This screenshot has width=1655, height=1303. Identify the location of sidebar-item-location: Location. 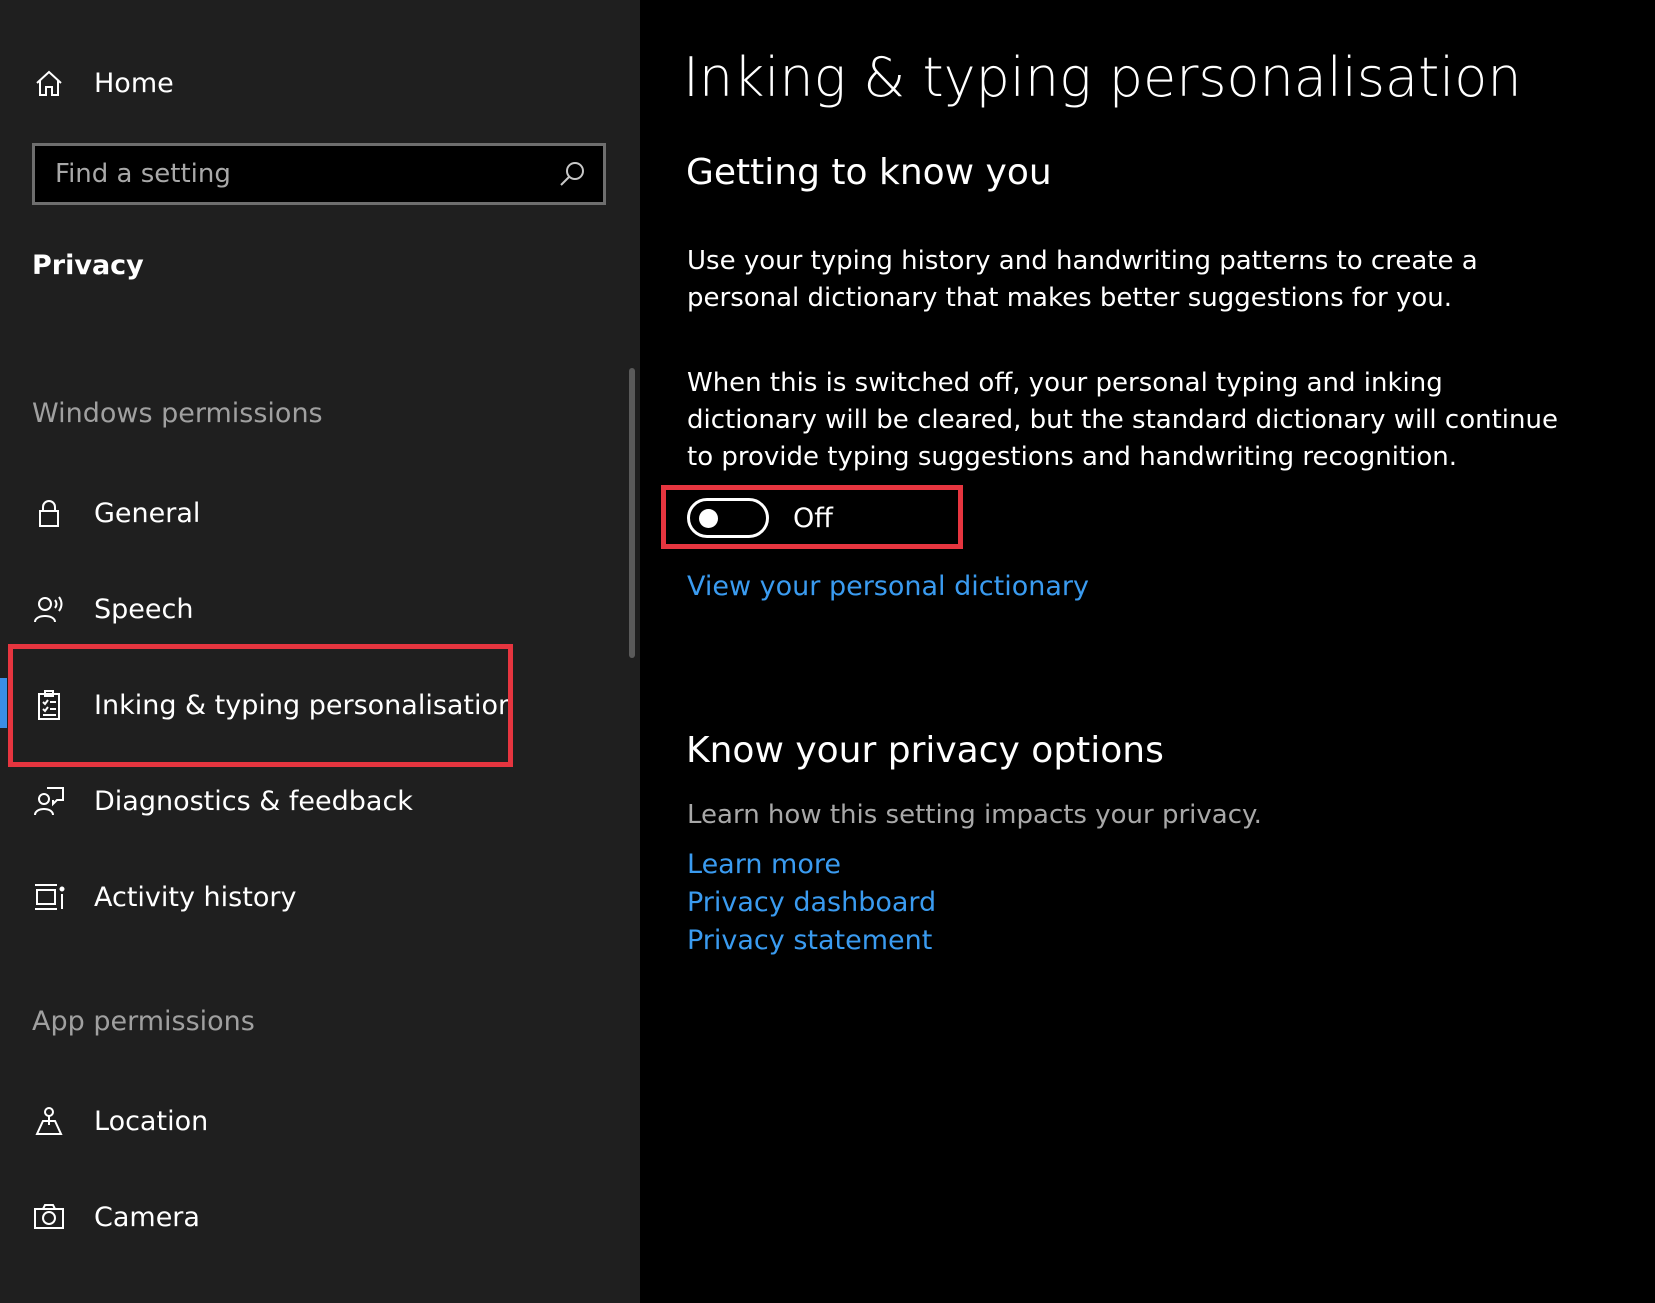
(310, 1121).